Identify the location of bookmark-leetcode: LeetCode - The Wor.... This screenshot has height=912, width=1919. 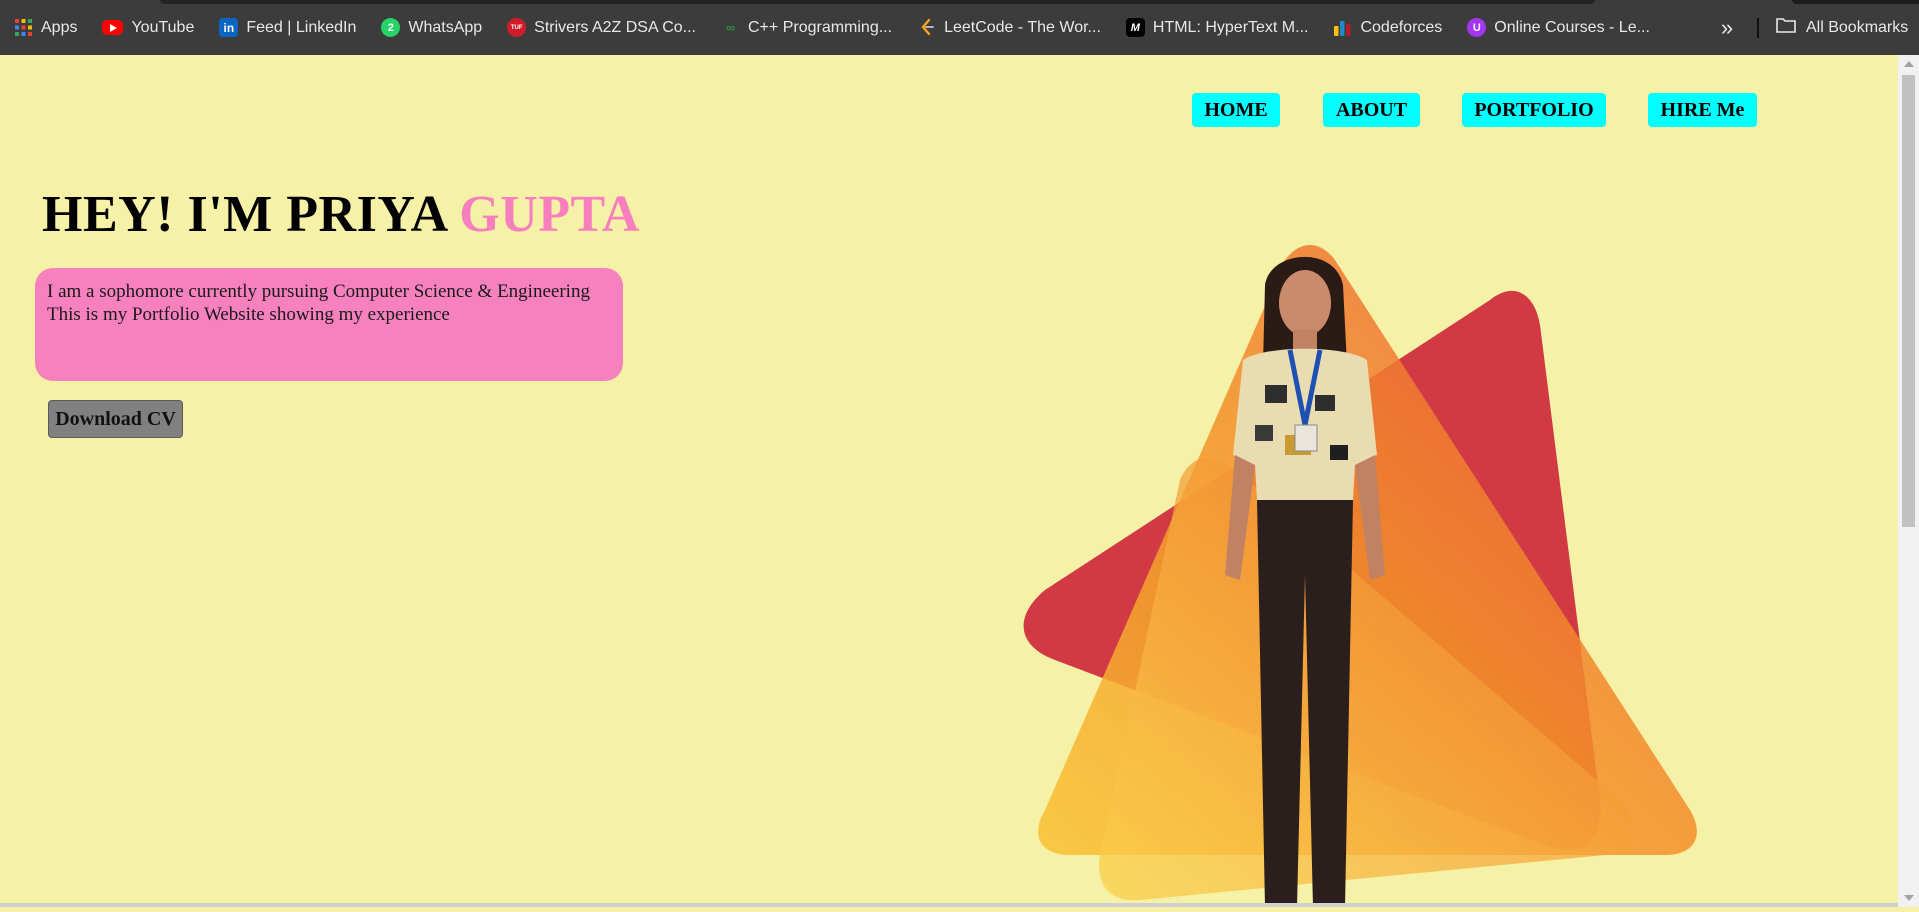
(1009, 27).